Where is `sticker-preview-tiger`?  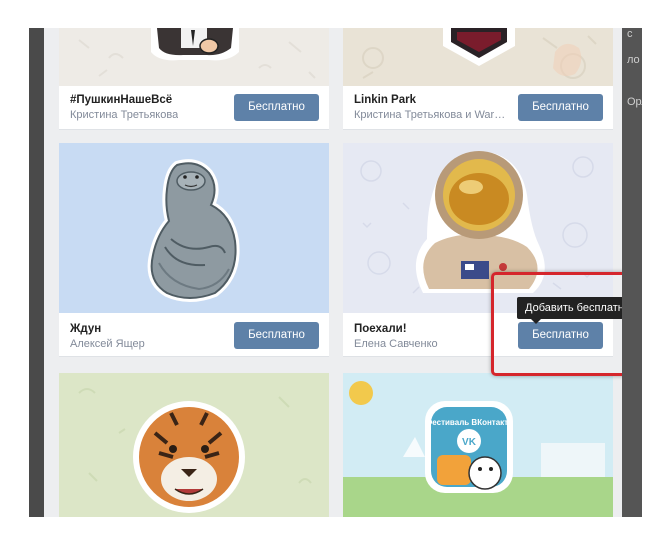 sticker-preview-tiger is located at coordinates (194, 445).